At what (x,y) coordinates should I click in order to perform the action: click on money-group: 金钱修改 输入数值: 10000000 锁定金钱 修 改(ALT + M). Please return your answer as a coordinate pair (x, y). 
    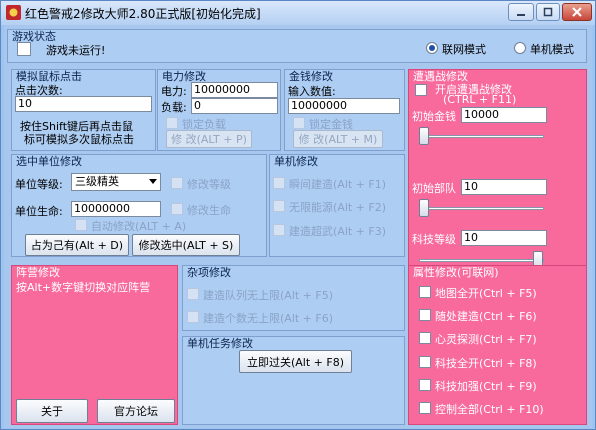
    Looking at the image, I should click on (344, 110).